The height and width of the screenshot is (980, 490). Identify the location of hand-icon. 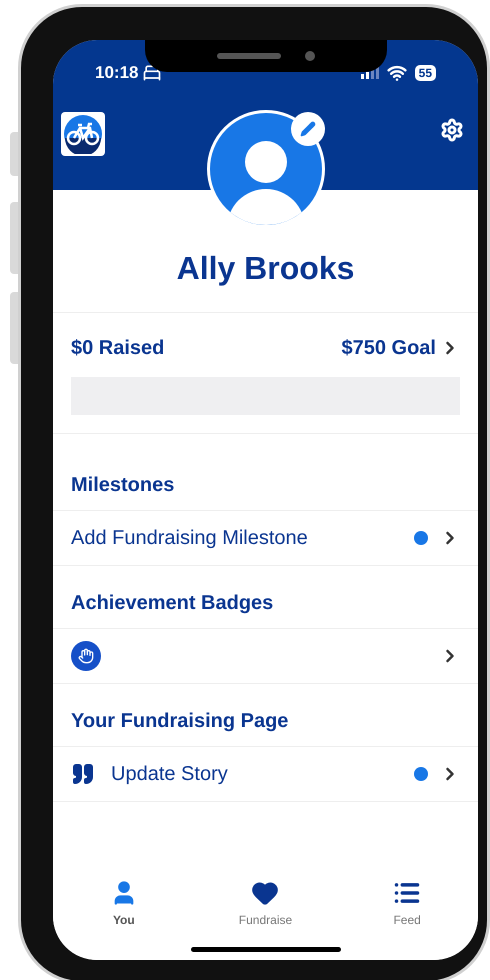
(86, 656).